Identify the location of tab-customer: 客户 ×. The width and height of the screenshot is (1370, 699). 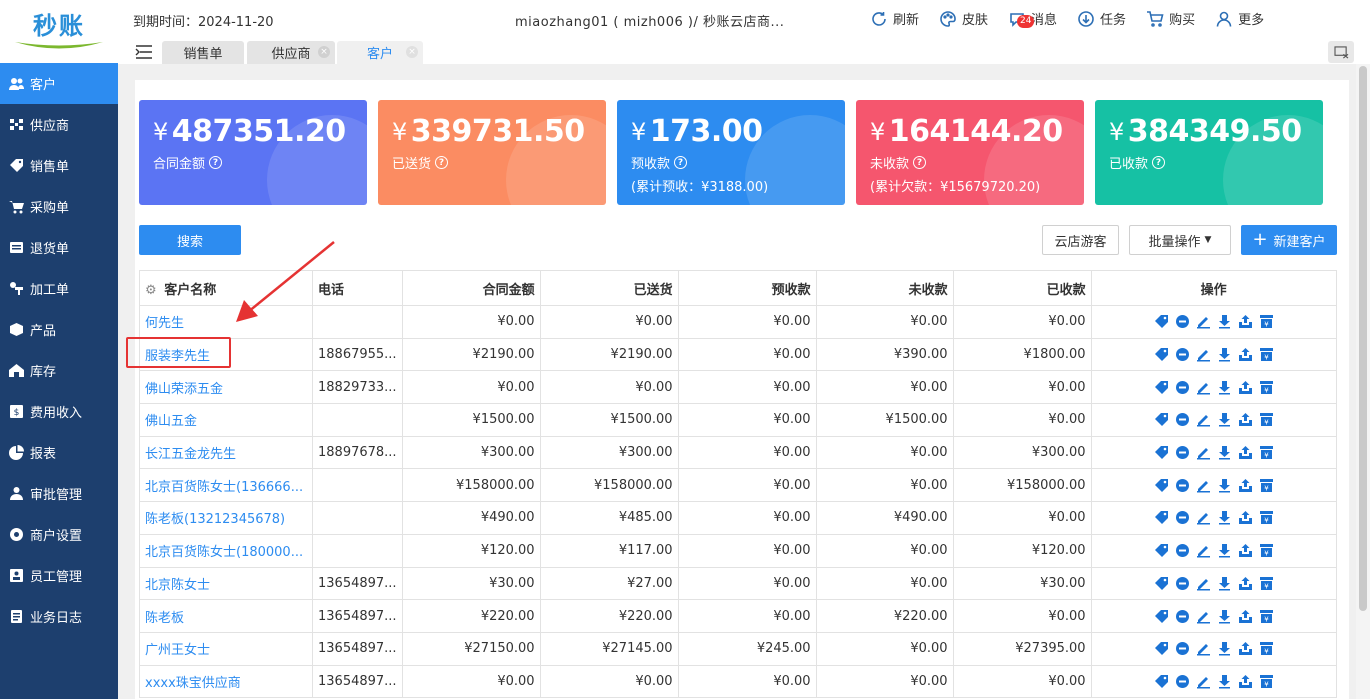
(380, 52).